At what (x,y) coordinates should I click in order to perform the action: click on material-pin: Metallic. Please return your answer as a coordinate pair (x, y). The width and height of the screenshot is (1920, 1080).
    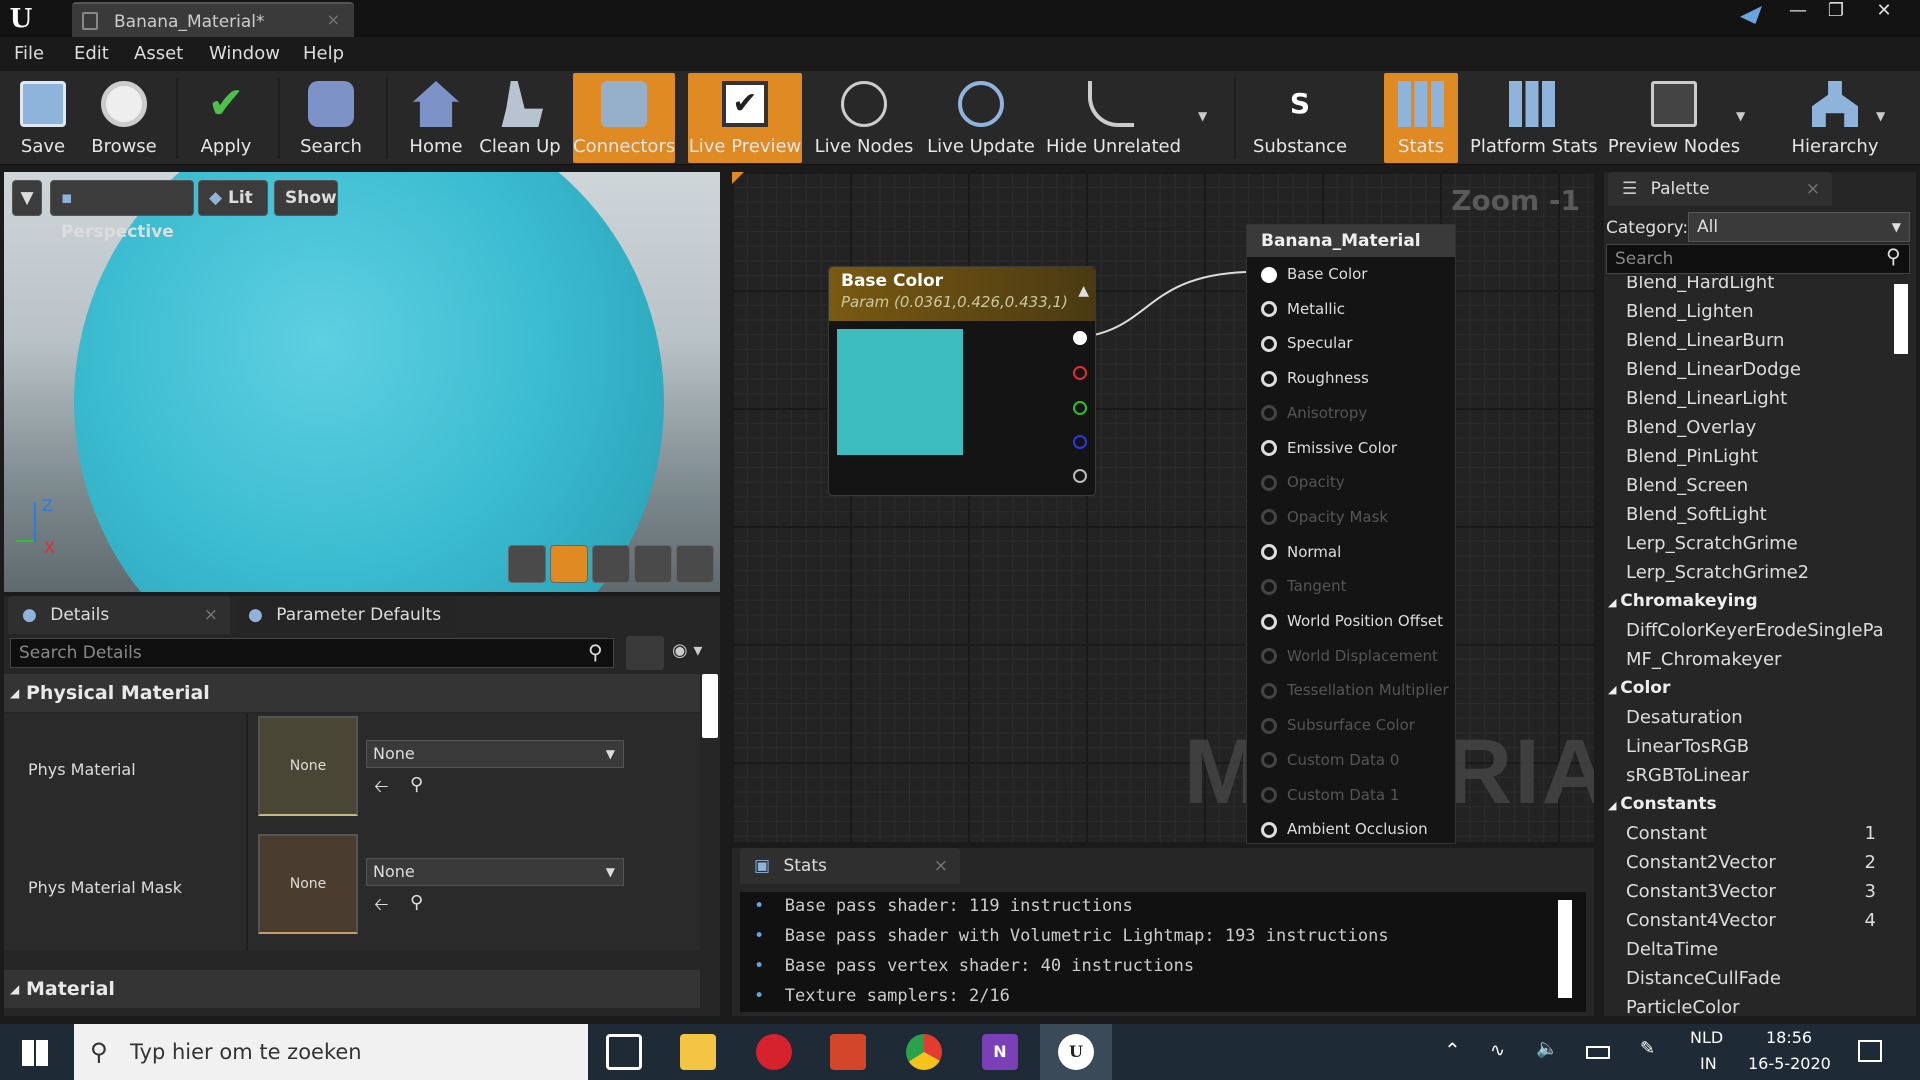
    Looking at the image, I should click on (1303, 309).